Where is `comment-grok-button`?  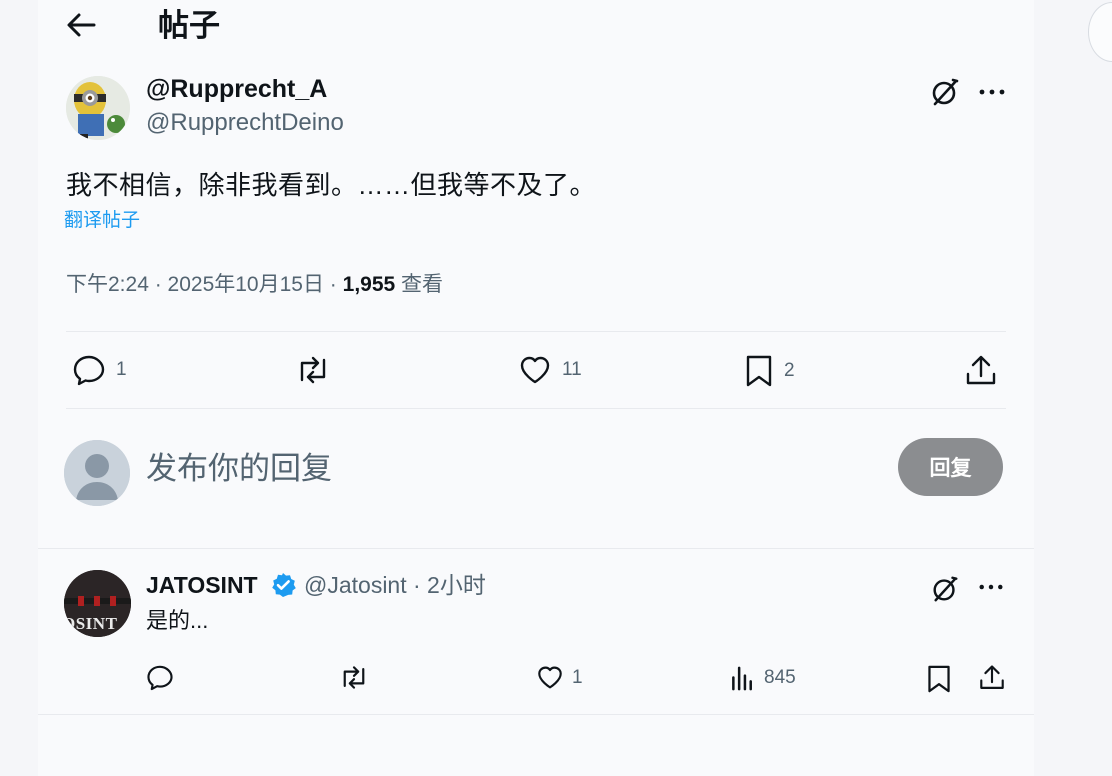
comment-grok-button is located at coordinates (945, 589).